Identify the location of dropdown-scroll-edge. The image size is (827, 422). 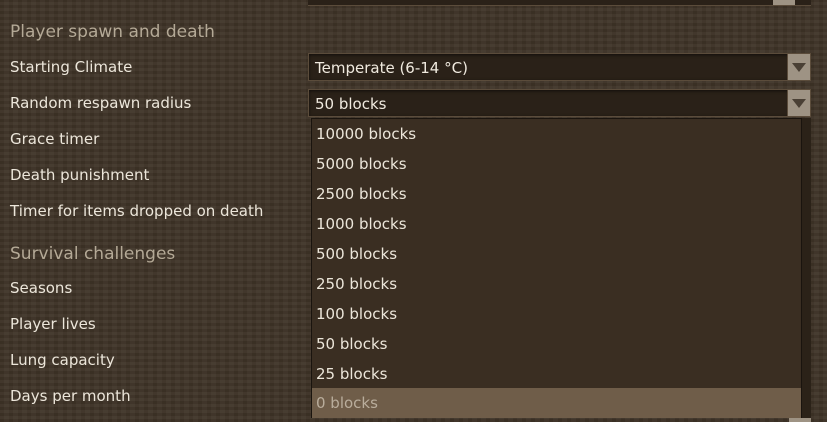
(806, 270).